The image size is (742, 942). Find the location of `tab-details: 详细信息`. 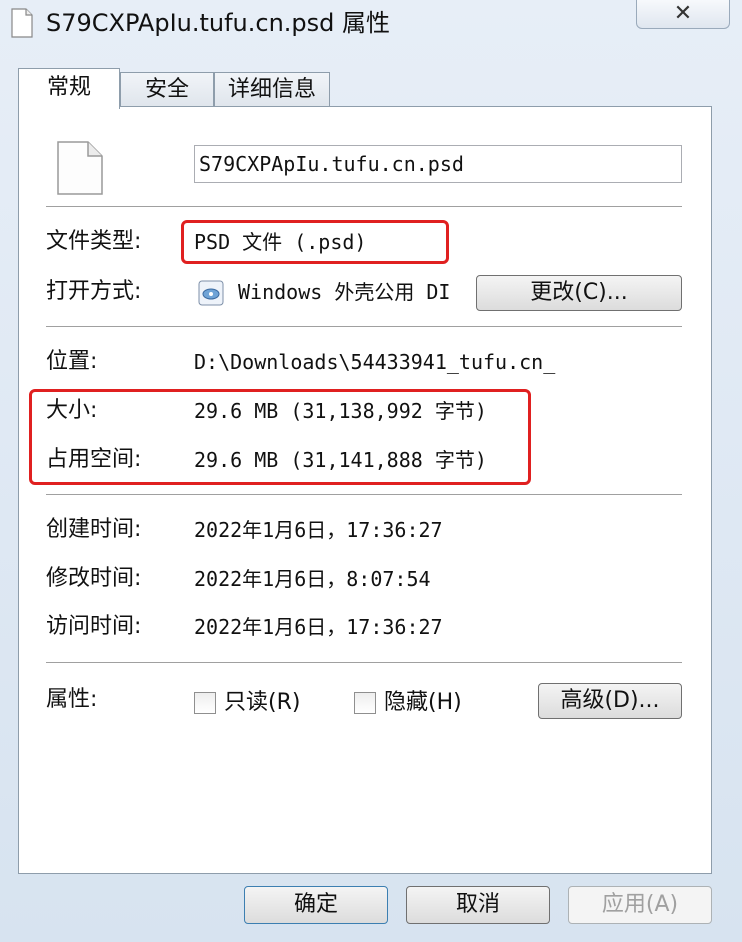

tab-details: 详细信息 is located at coordinates (272, 89).